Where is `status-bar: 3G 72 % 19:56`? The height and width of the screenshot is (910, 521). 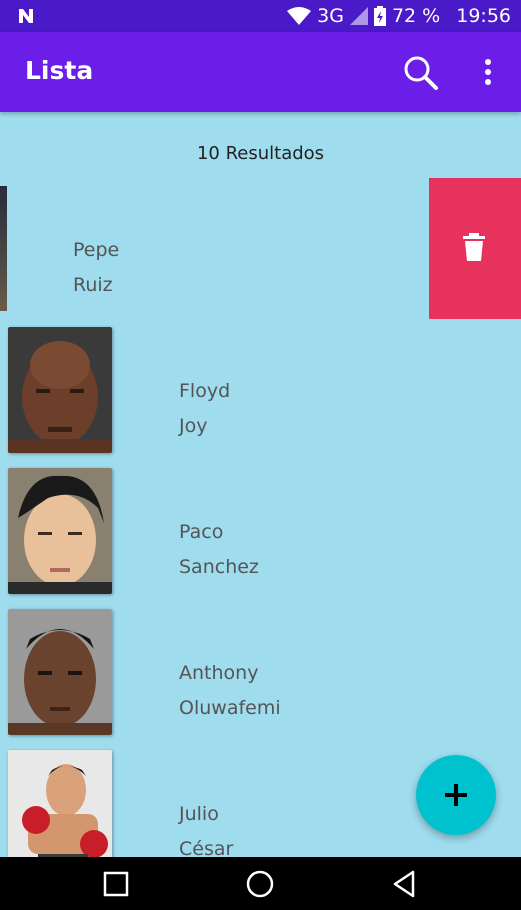 status-bar: 3G 72 % 19:56 is located at coordinates (260, 16).